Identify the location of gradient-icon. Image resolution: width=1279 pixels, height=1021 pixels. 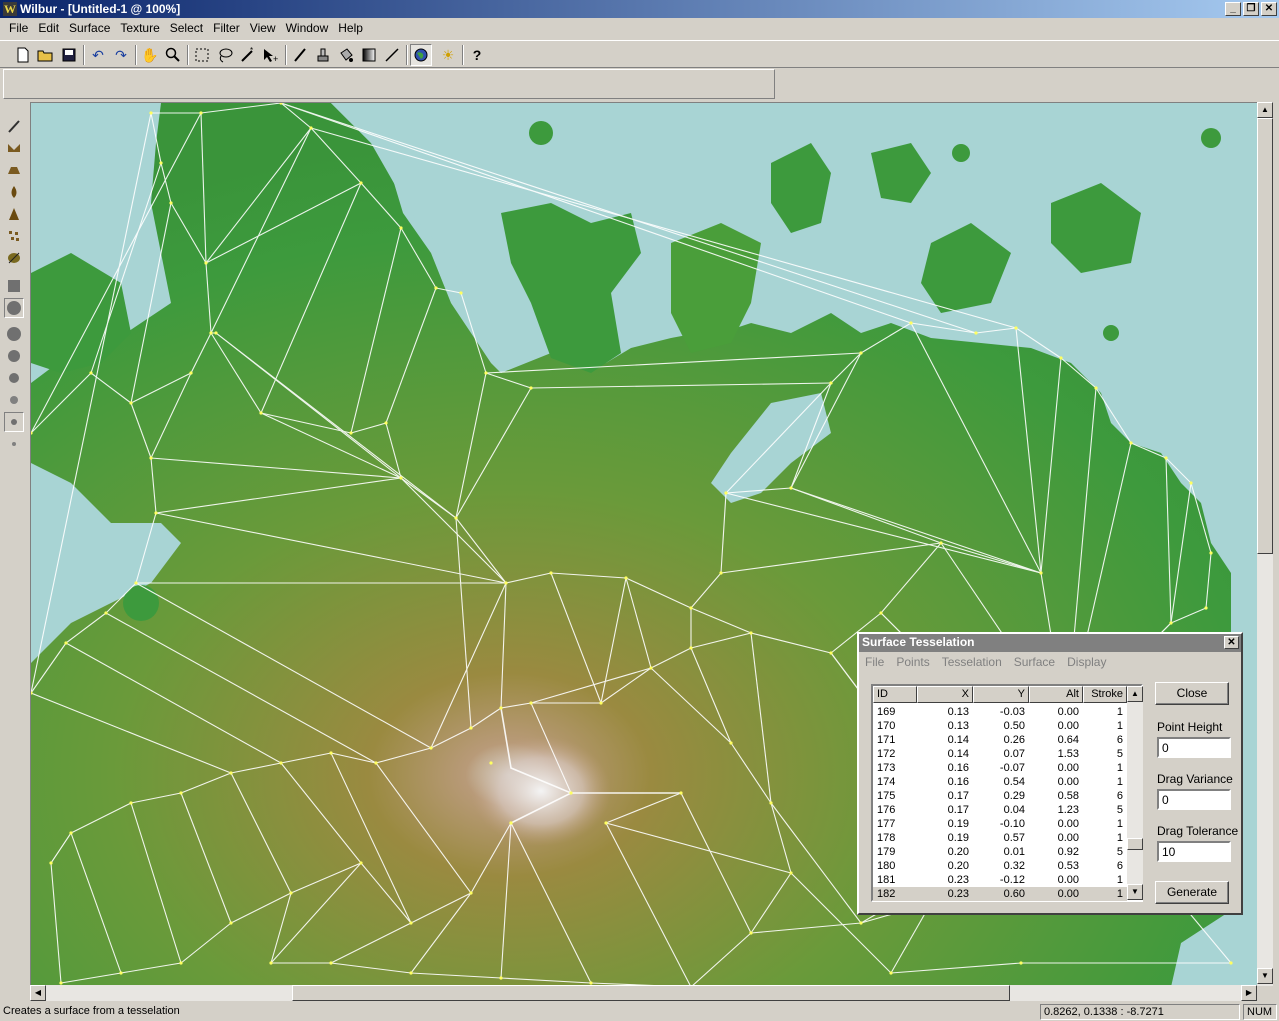
(369, 55).